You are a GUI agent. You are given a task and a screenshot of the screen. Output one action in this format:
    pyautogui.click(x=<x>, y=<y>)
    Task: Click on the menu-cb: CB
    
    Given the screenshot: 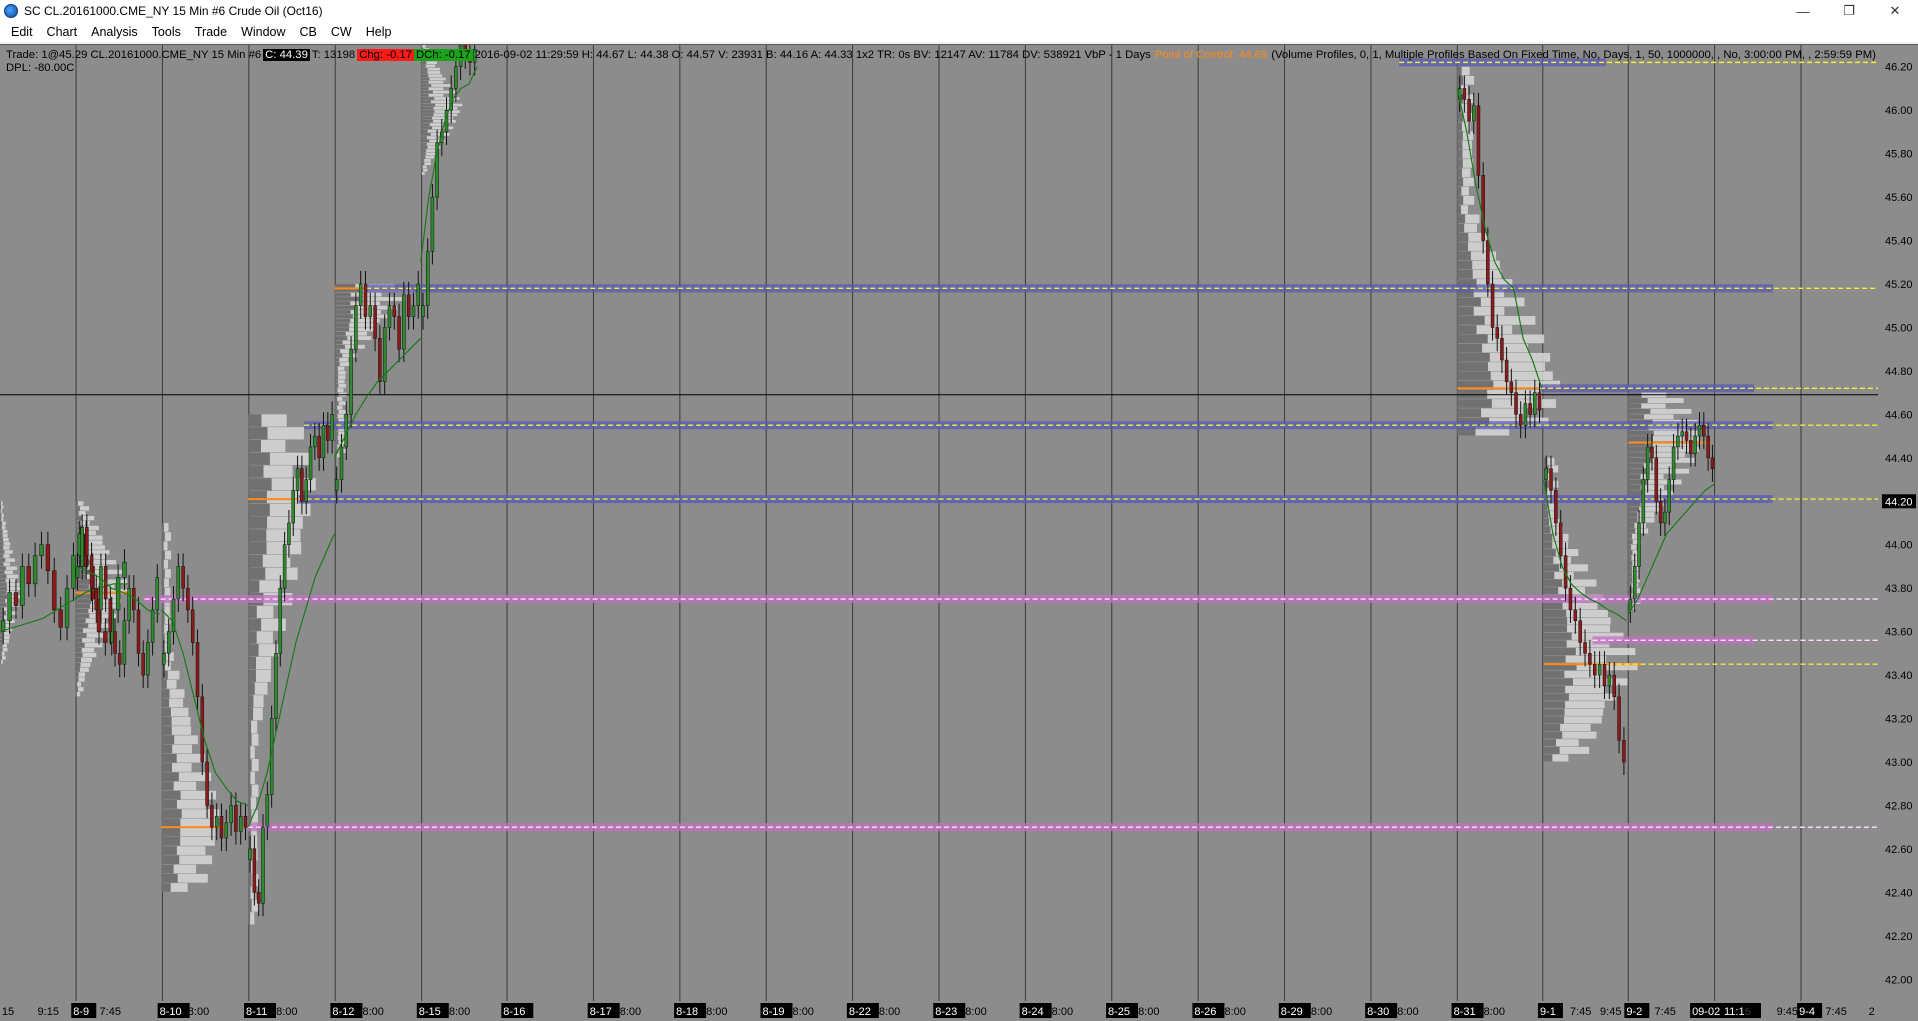 What is the action you would take?
    pyautogui.click(x=308, y=32)
    